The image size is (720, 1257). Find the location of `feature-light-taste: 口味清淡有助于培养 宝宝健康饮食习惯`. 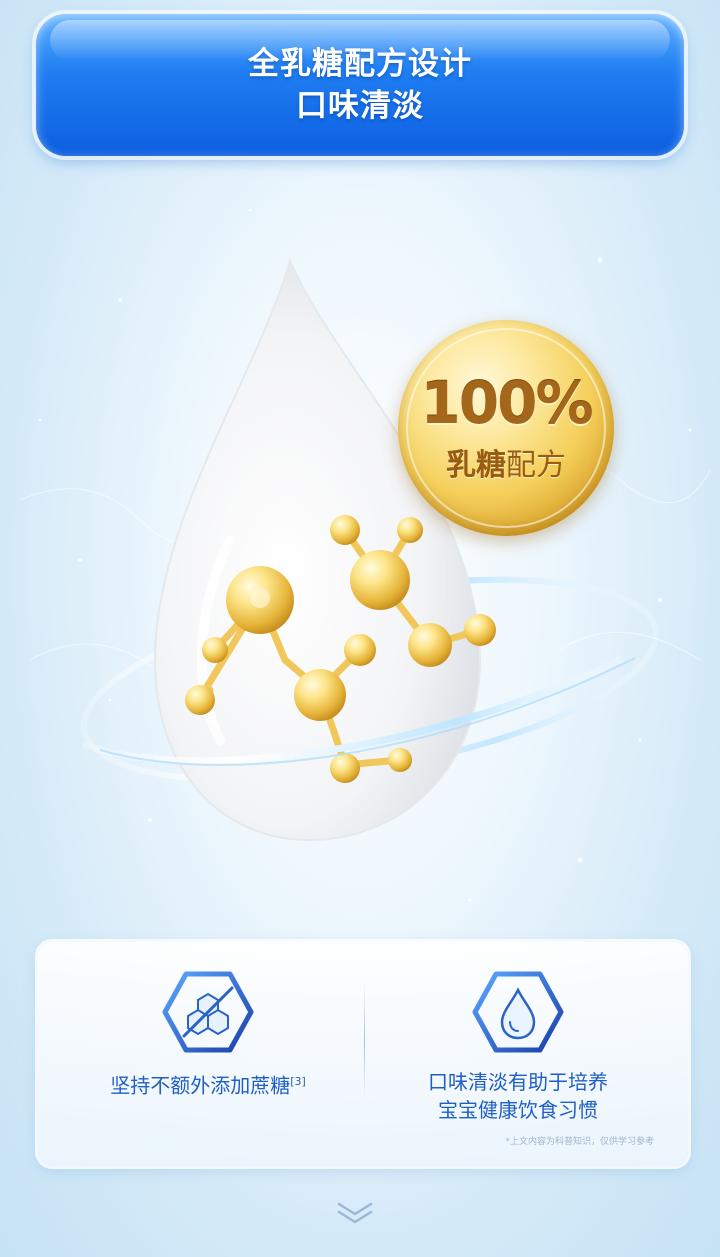

feature-light-taste: 口味清淡有助于培养 宝宝健康饮食习惯 is located at coordinates (518, 1047).